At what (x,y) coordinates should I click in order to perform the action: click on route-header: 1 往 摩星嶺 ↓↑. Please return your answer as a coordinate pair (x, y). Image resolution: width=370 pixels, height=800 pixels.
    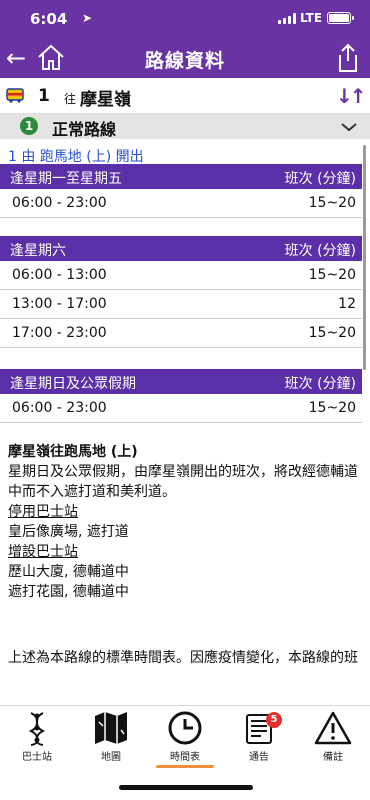
    Looking at the image, I should click on (185, 96).